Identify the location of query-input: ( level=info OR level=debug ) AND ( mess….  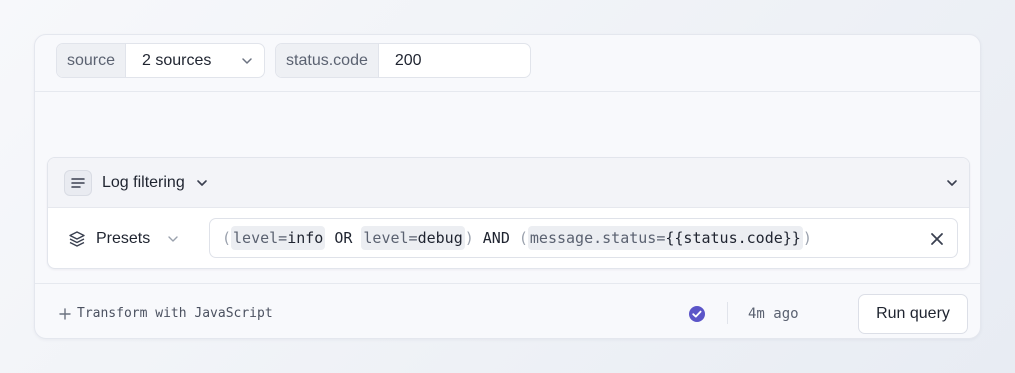
(583, 238).